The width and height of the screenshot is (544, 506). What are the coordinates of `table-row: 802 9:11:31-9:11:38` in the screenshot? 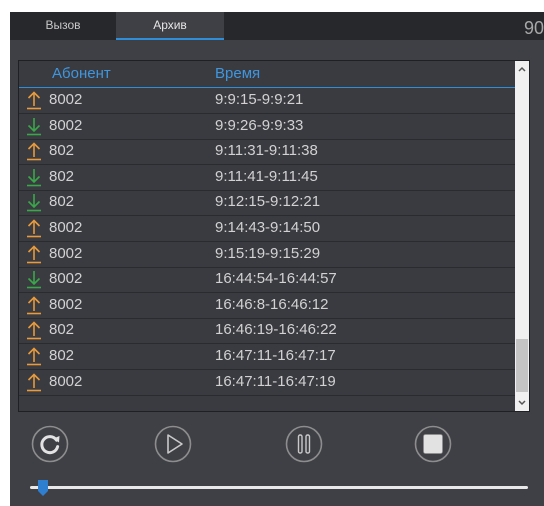 It's located at (267, 152).